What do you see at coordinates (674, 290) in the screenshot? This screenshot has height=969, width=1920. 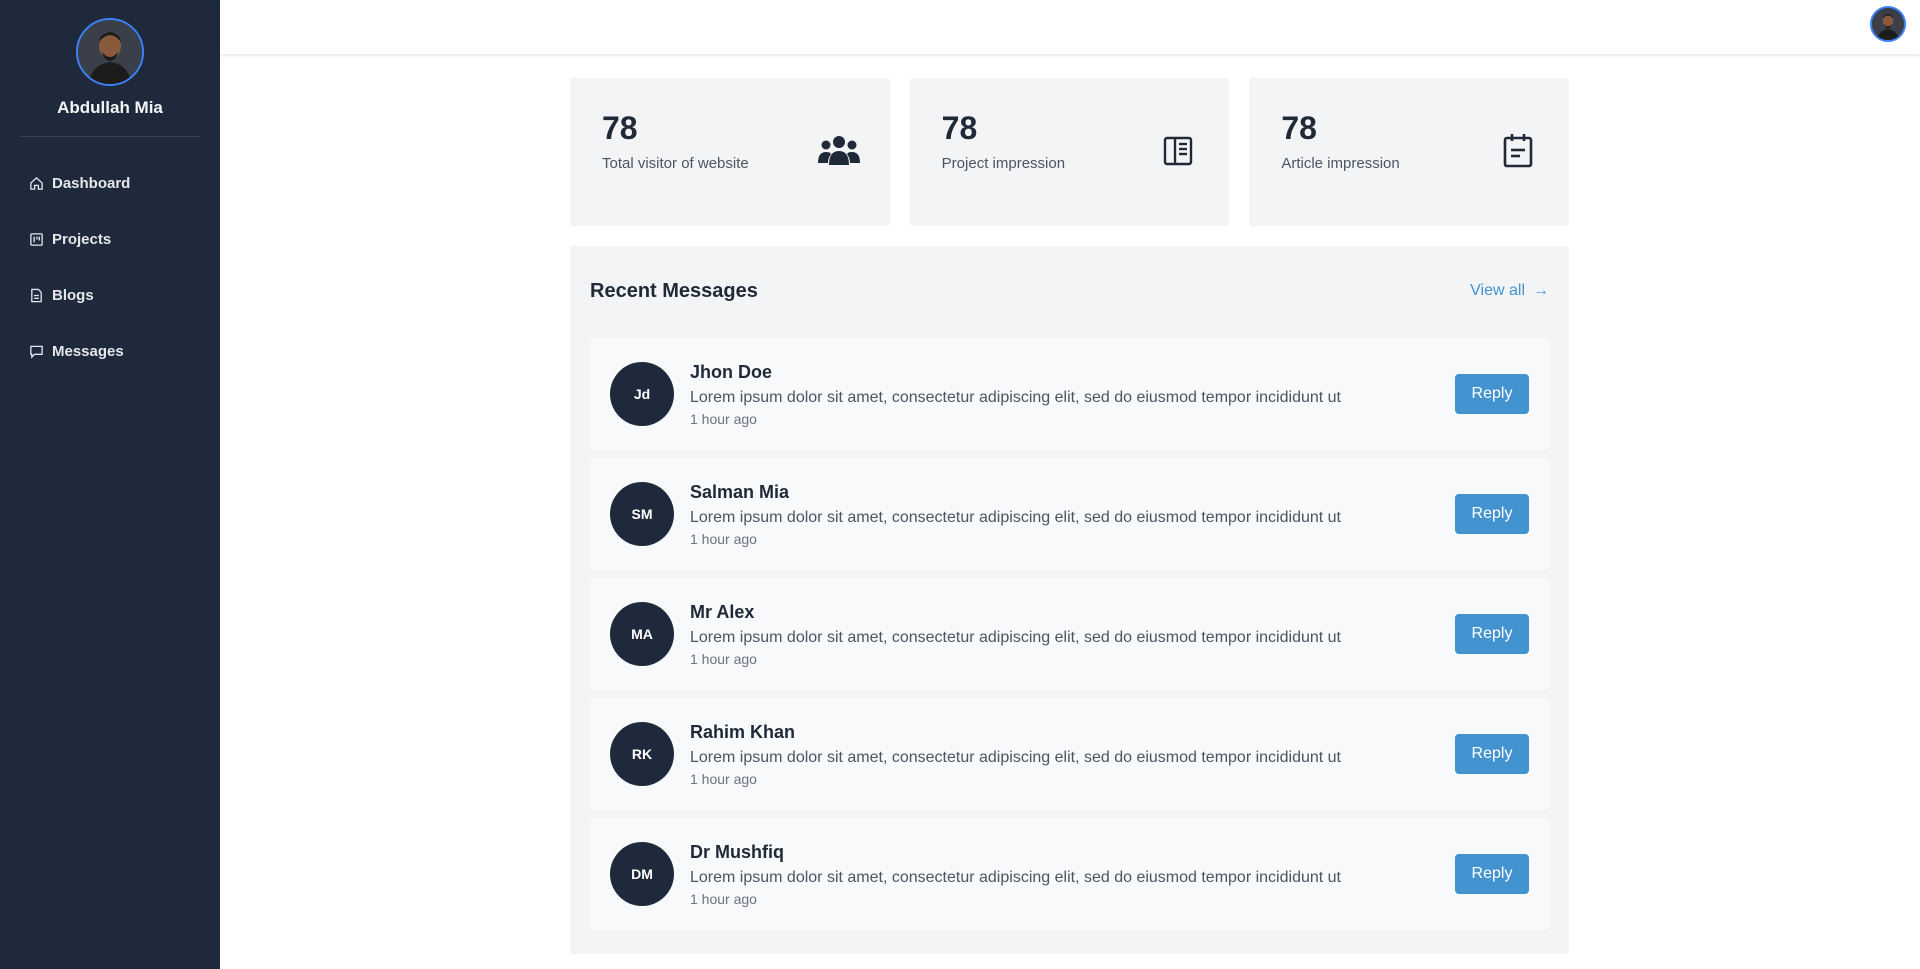 I see `messages-title: Recent Messages` at bounding box center [674, 290].